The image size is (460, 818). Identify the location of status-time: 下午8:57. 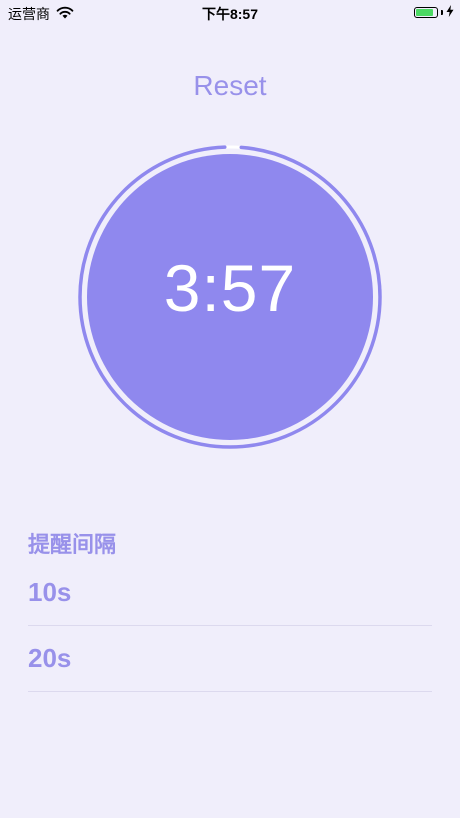
(230, 14).